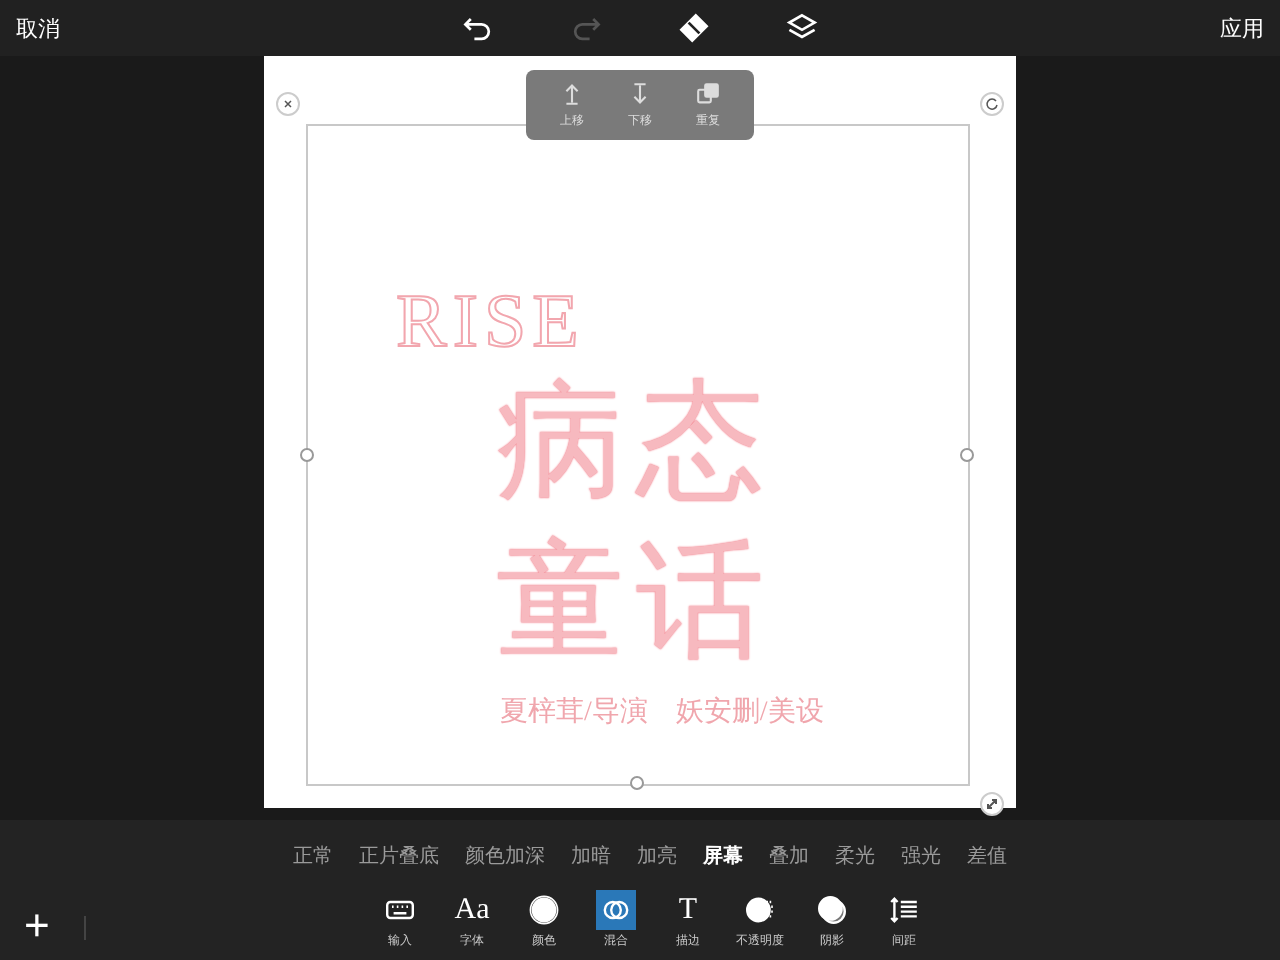 The width and height of the screenshot is (1280, 960). I want to click on blend-mode-option: 加亮, so click(657, 856).